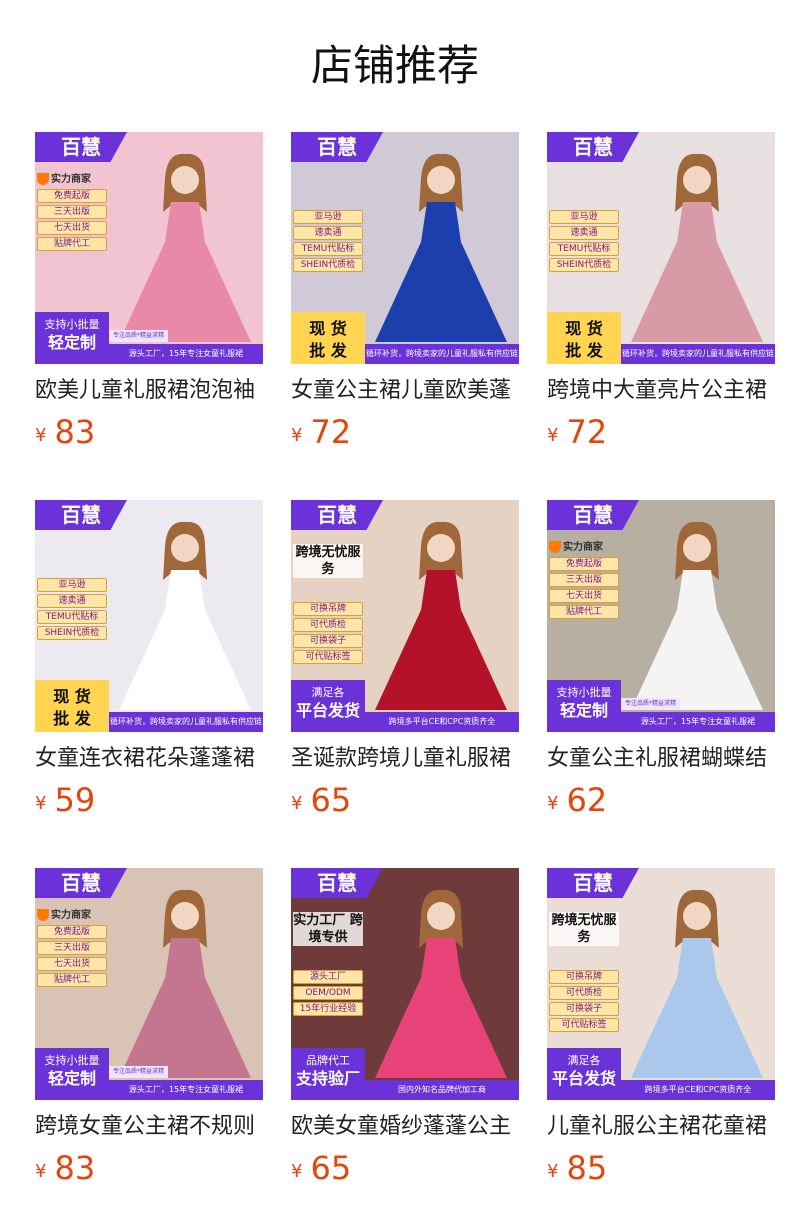 This screenshot has height=1232, width=790. Describe the element at coordinates (407, 391) in the screenshot. I see `product-name: 女童公主裙儿童欧美蓬` at that location.